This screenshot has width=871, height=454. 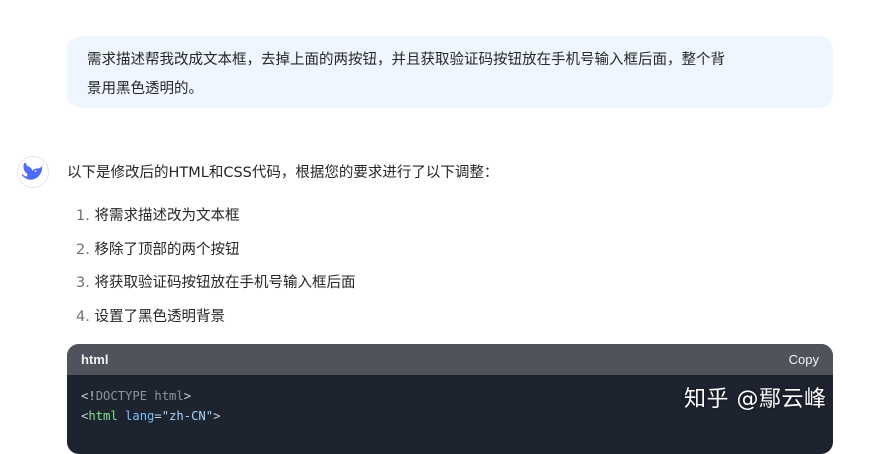 What do you see at coordinates (159, 317) in the screenshot?
I see `list-item-text: 设置了黑色透明背景` at bounding box center [159, 317].